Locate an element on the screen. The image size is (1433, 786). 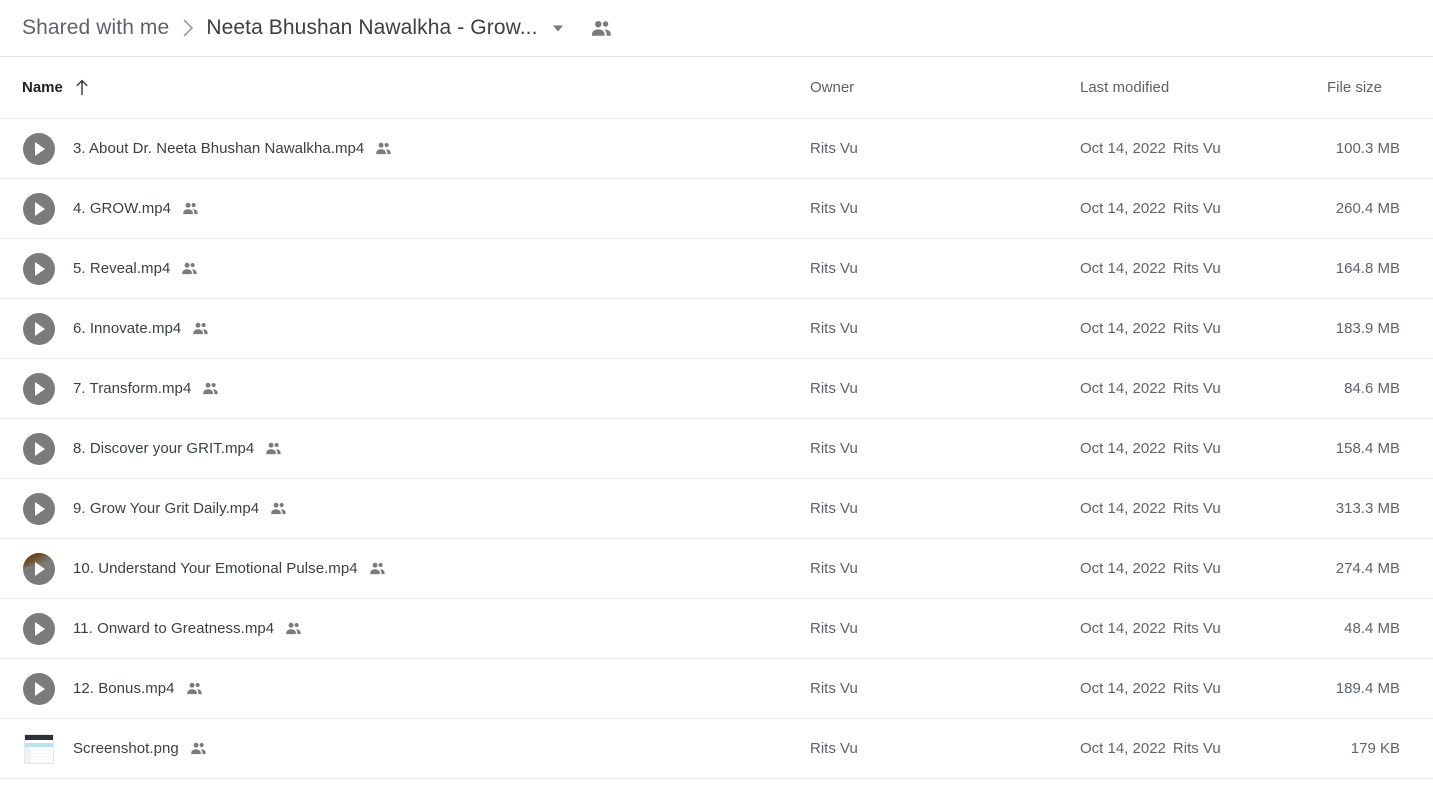
file-name-cell: 3. About Dr. Neeta Bhushan Nawalkha.mp4 is located at coordinates (232, 148).